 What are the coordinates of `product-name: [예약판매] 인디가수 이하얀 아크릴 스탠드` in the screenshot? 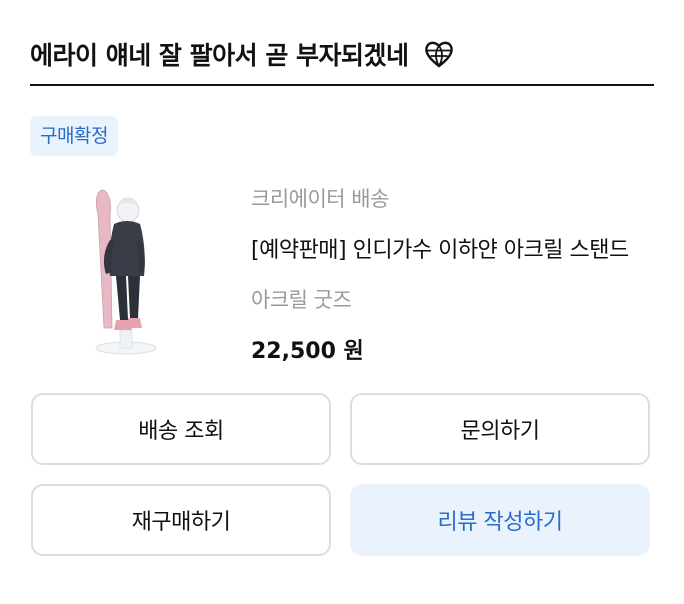 It's located at (443, 248).